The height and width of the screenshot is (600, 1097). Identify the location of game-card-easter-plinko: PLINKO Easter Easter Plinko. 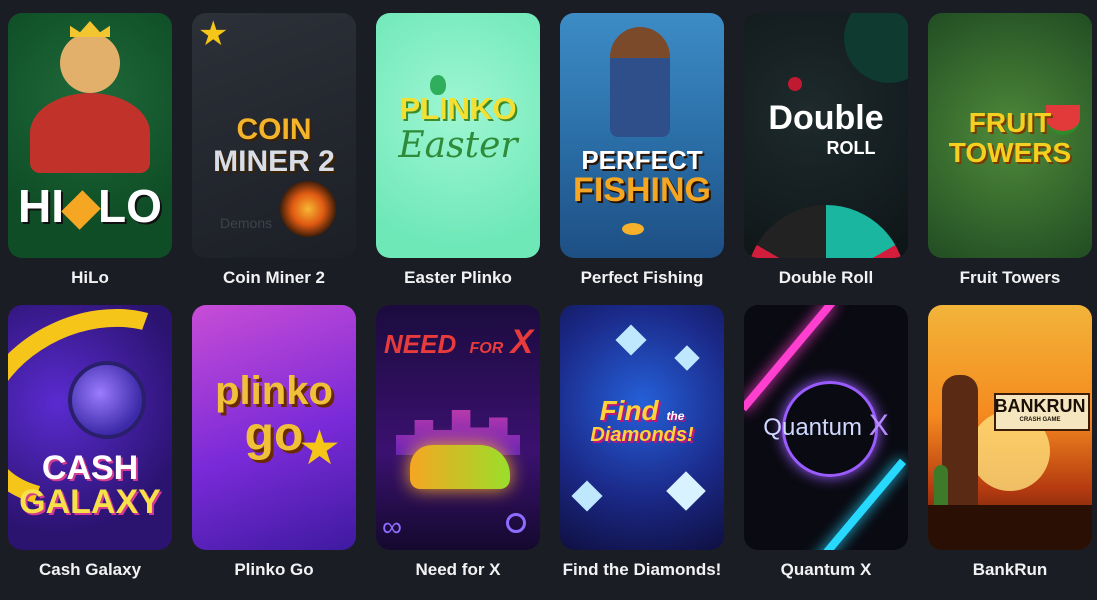
(458, 150).